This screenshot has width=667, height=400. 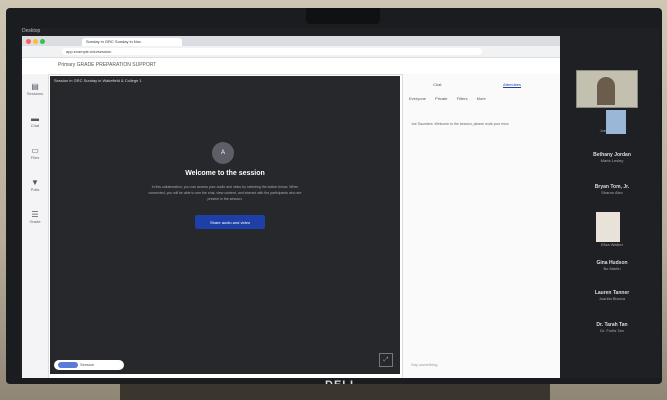 What do you see at coordinates (291, 66) in the screenshot?
I see `app-header: Primary GRADE PREPARATION SUPPORT` at bounding box center [291, 66].